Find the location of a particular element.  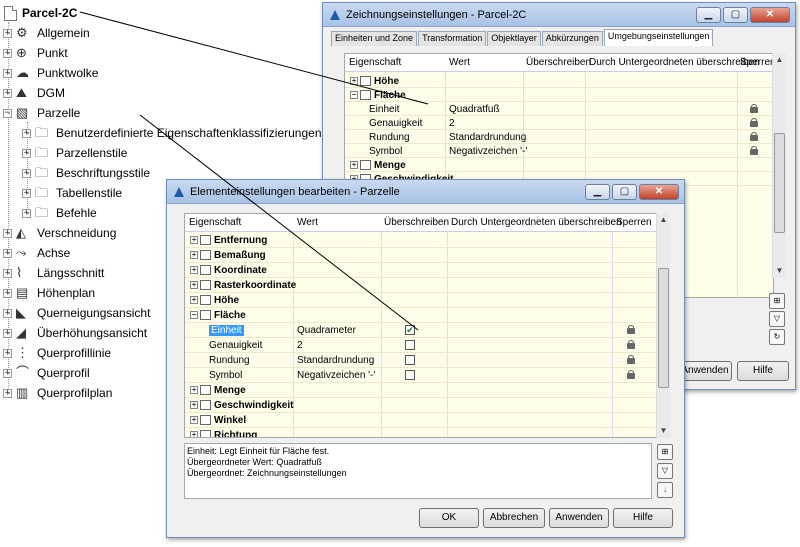

tree-item: + ☁ Punktwolke is located at coordinates (50, 73).